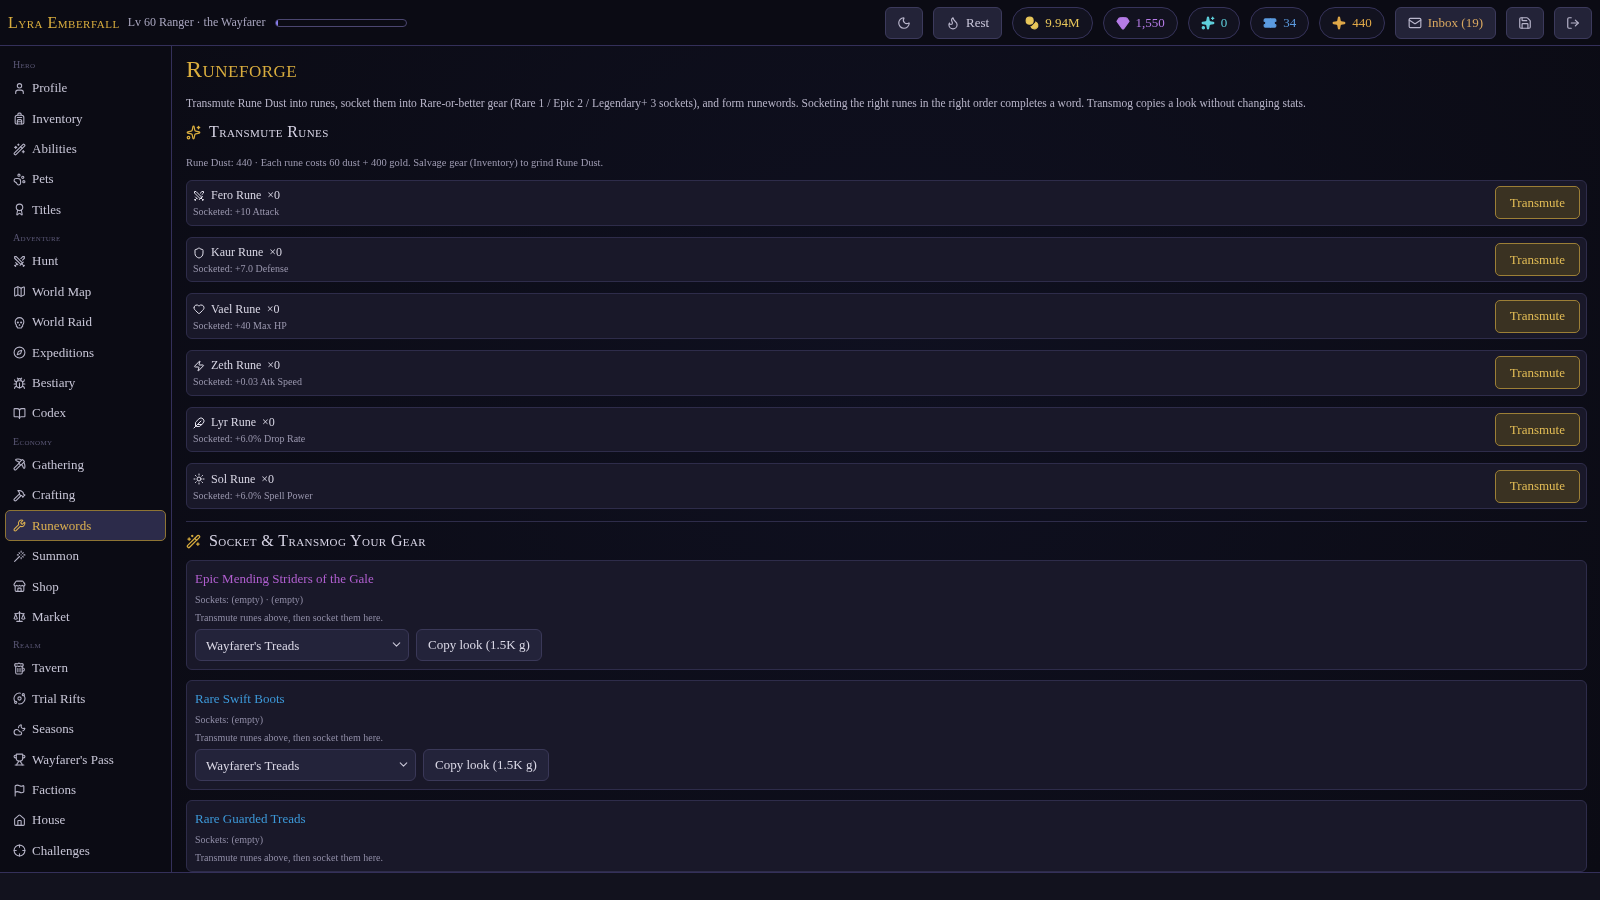 The width and height of the screenshot is (1600, 900). Describe the element at coordinates (1414, 22) in the screenshot. I see `mail-icon` at that location.